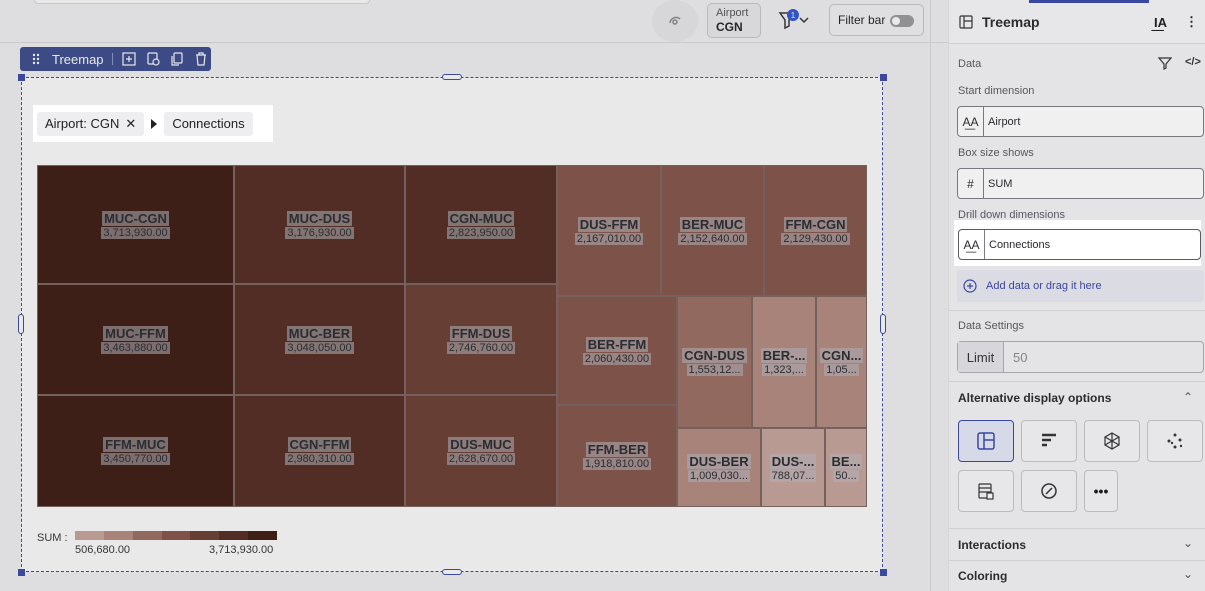 The width and height of the screenshot is (1205, 591). Describe the element at coordinates (793, 15) in the screenshot. I see `filter-count-badge: 1` at that location.